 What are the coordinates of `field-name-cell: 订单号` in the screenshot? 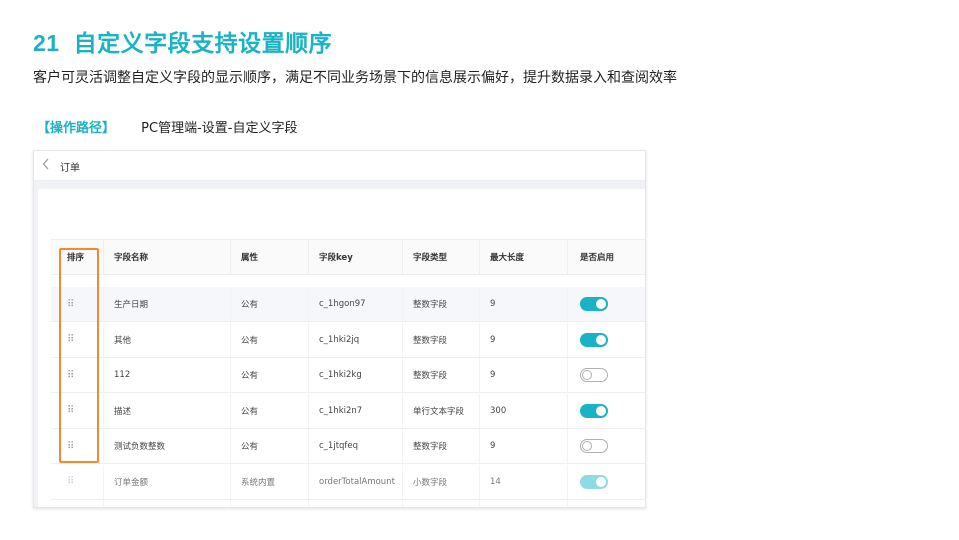 It's located at (167, 503).